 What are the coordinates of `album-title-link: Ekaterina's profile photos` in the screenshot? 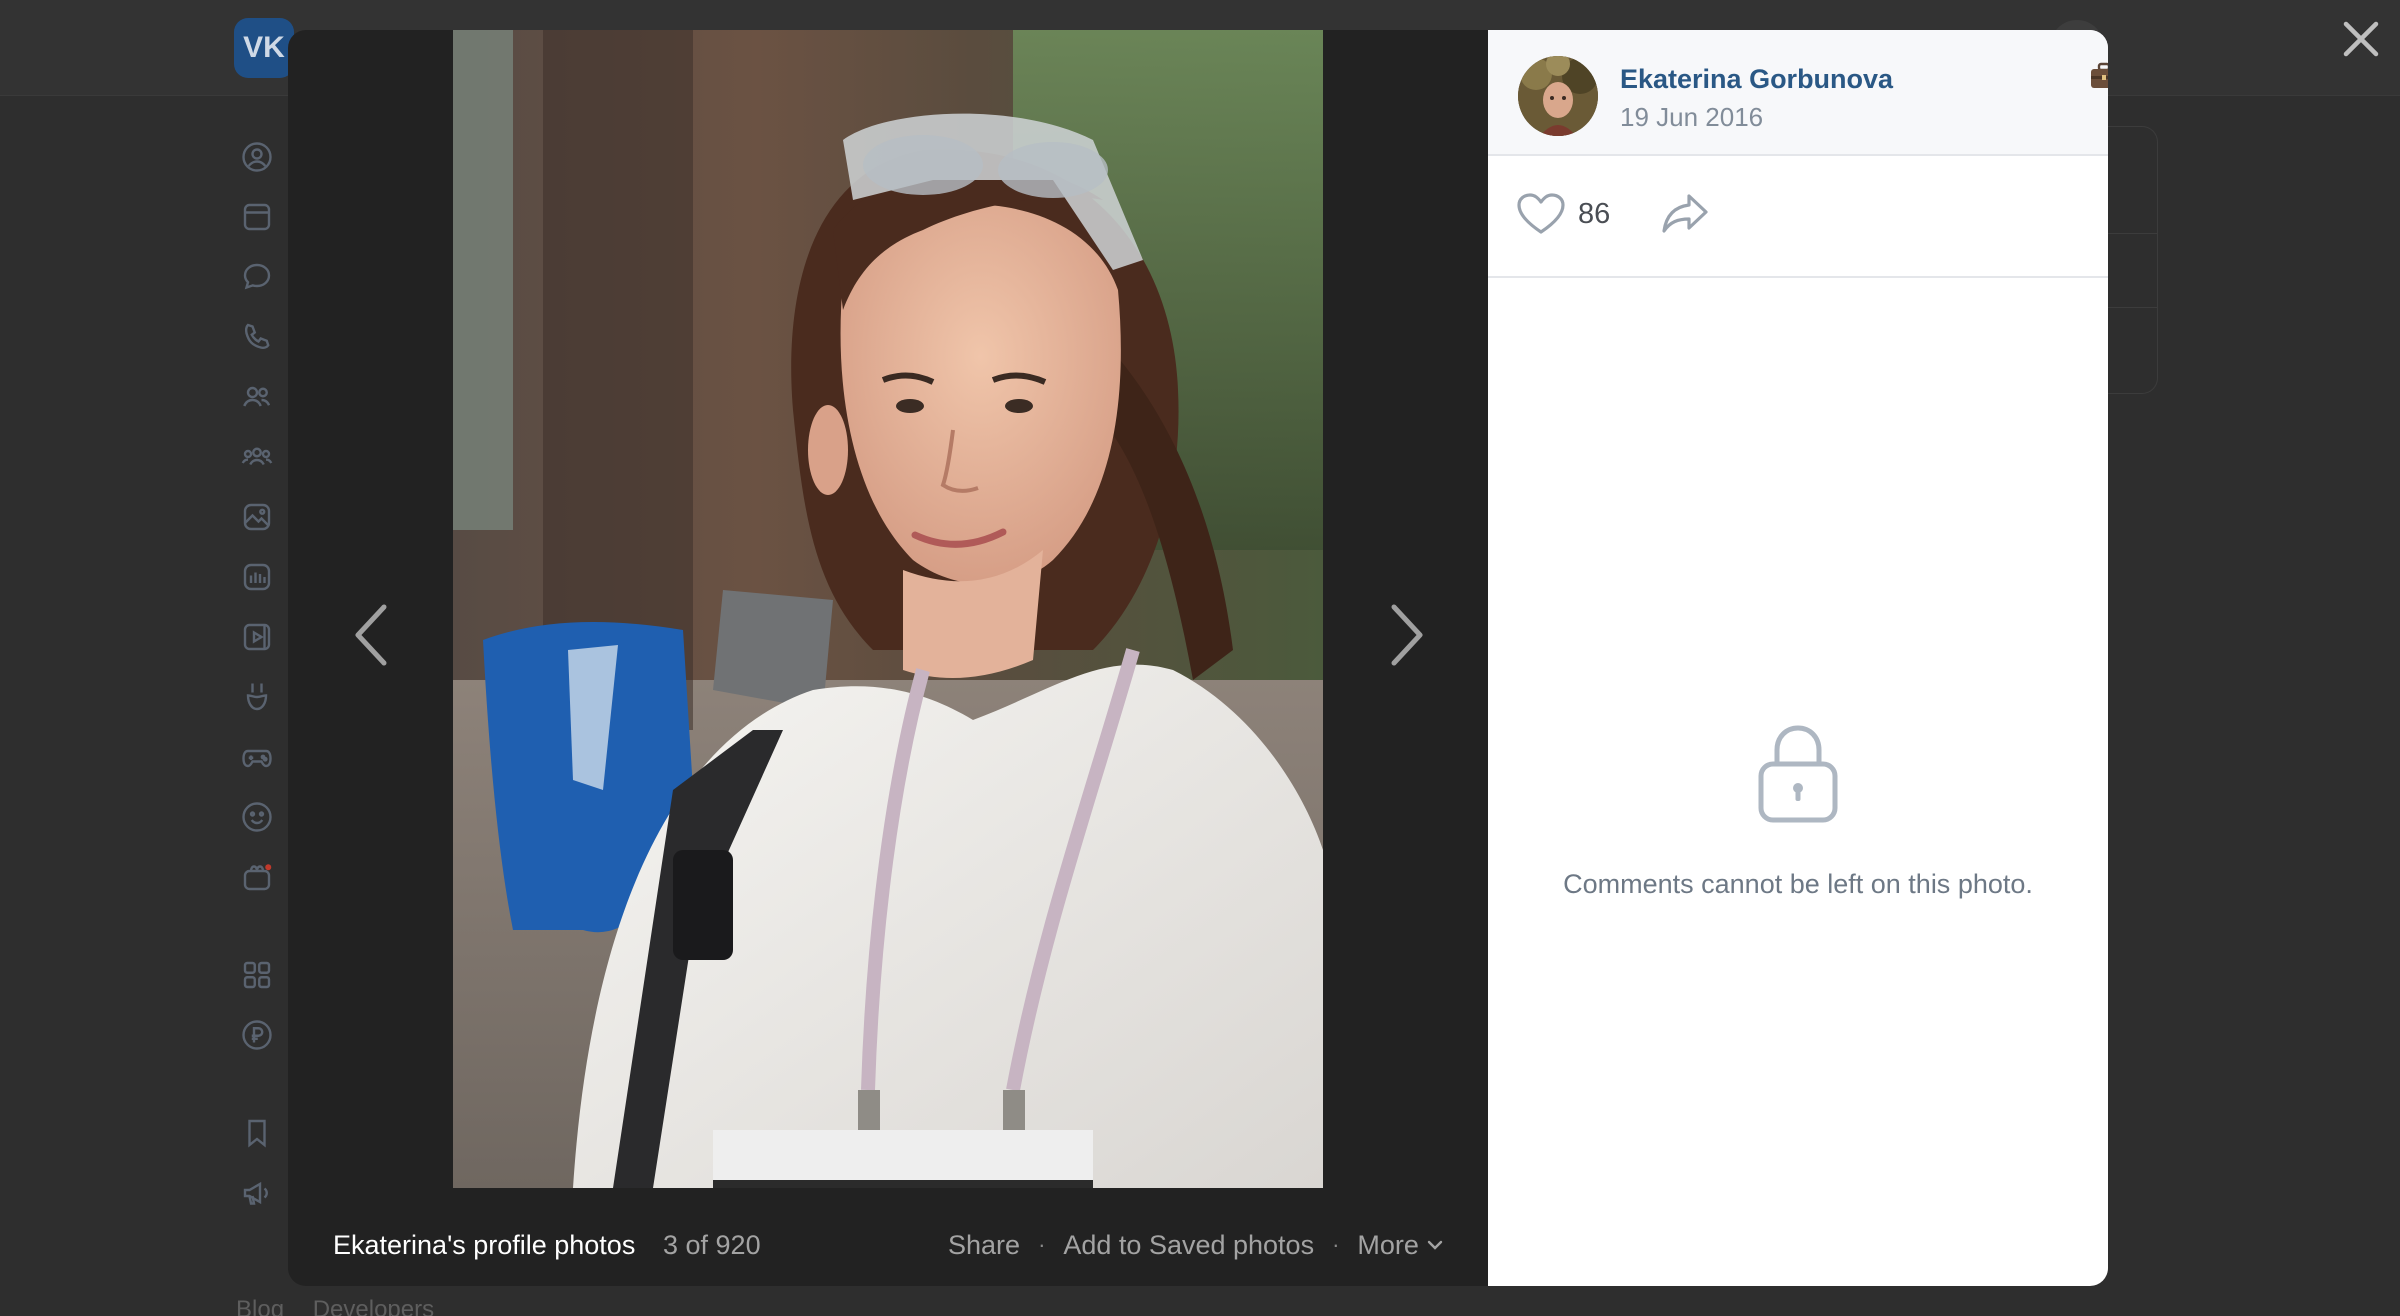 It's located at (484, 1245).